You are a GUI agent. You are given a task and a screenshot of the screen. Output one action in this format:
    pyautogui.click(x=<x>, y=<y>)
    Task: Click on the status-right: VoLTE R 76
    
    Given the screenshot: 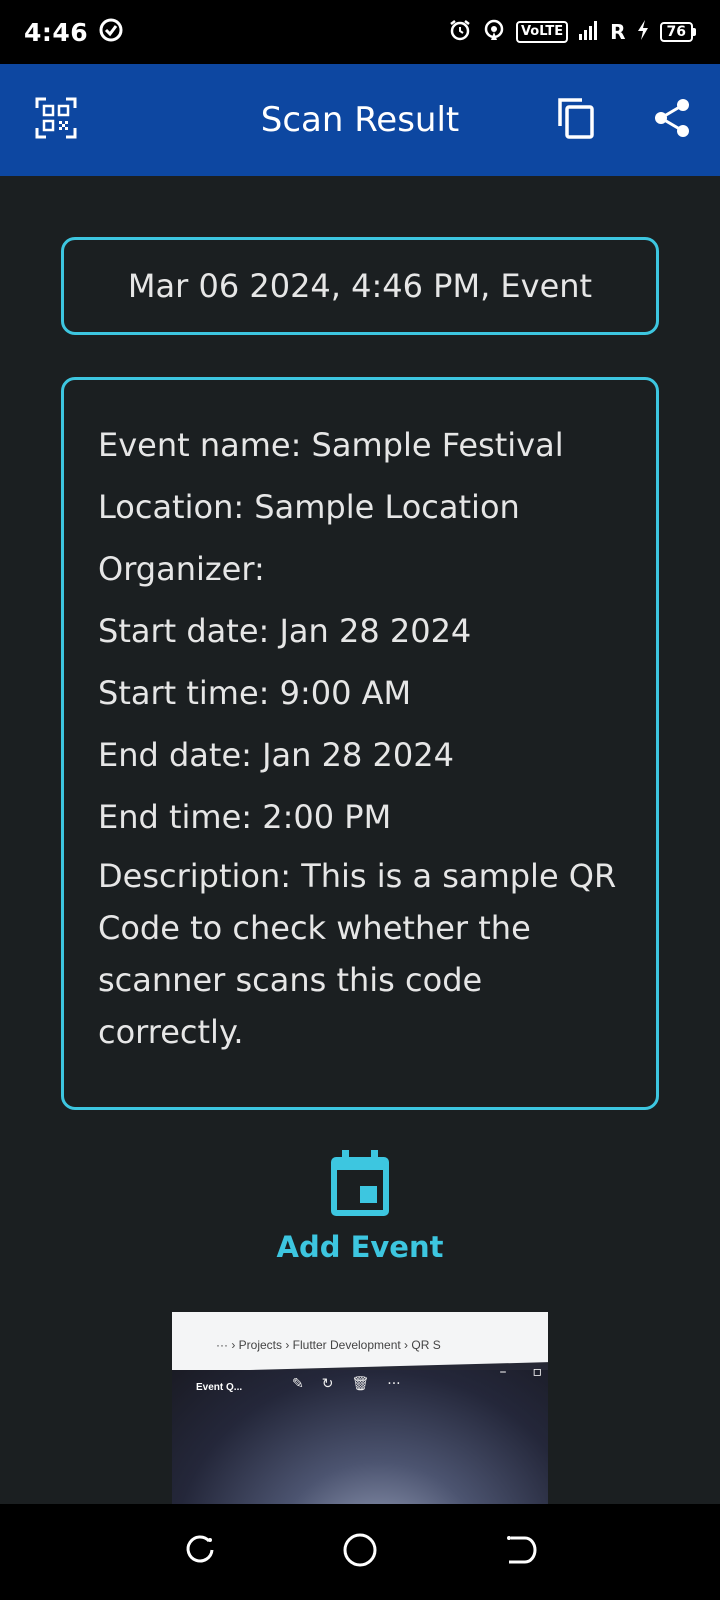 What is the action you would take?
    pyautogui.click(x=572, y=32)
    